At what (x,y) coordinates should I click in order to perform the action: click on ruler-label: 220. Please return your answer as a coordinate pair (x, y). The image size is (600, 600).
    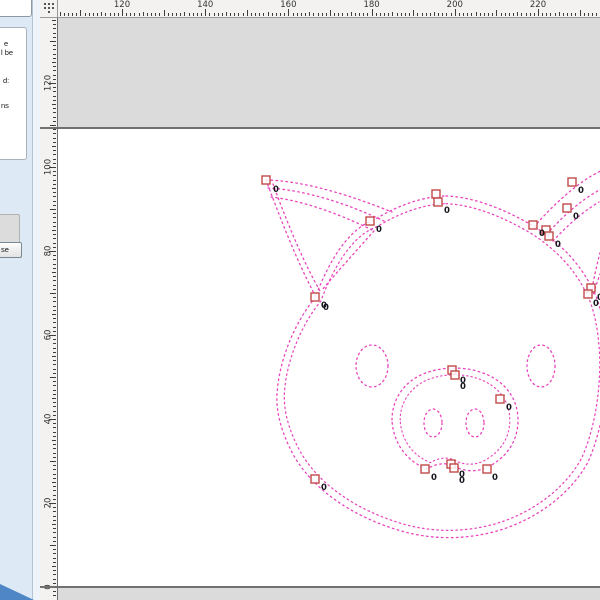
    Looking at the image, I should click on (538, 5).